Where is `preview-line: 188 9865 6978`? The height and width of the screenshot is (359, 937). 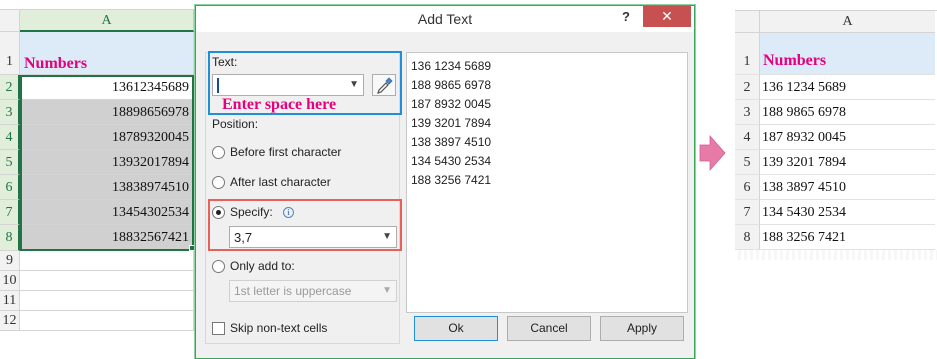
preview-line: 188 9865 6978 is located at coordinates (451, 85).